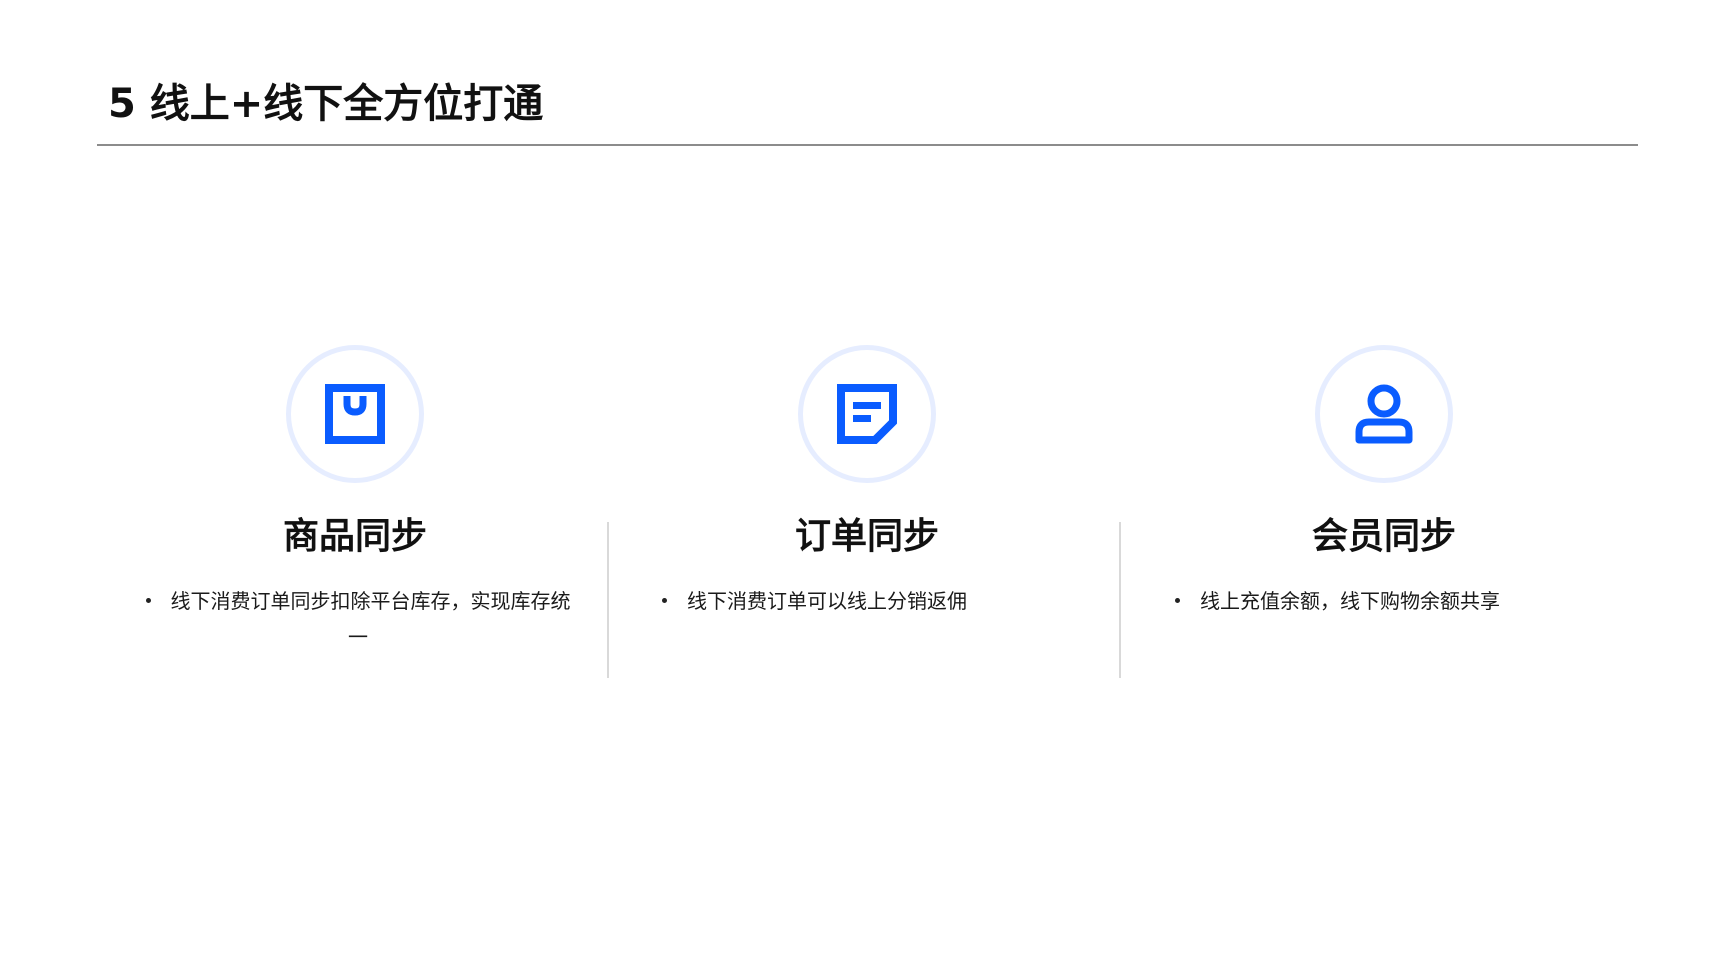 Image resolution: width=1727 pixels, height=967 pixels. I want to click on page-title: 5 线上+线下全方位打通, so click(326, 104).